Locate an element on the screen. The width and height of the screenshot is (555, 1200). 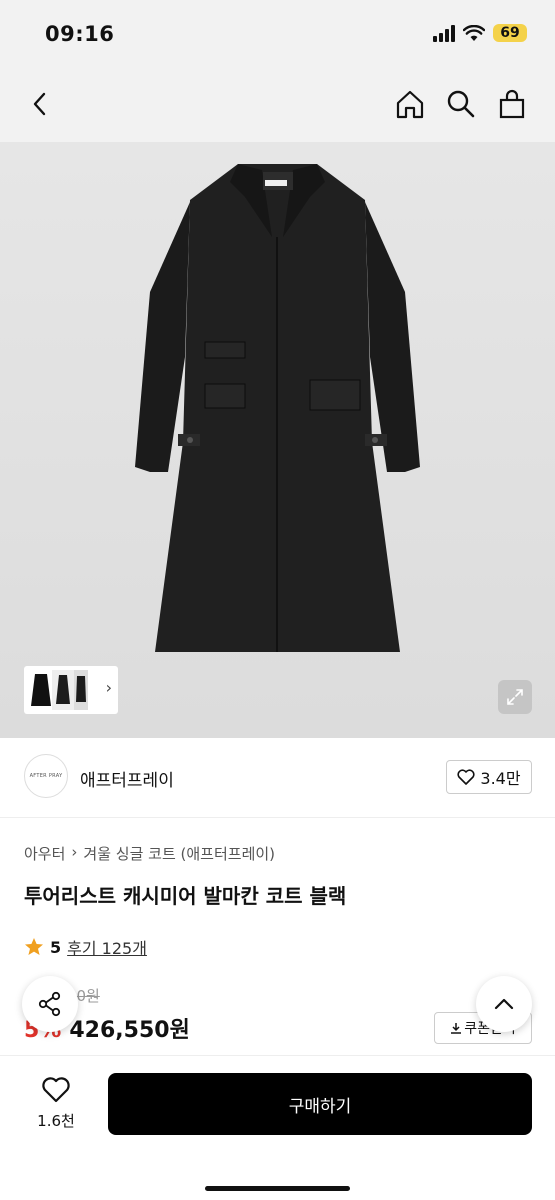
expand-icon is located at coordinates (515, 697).